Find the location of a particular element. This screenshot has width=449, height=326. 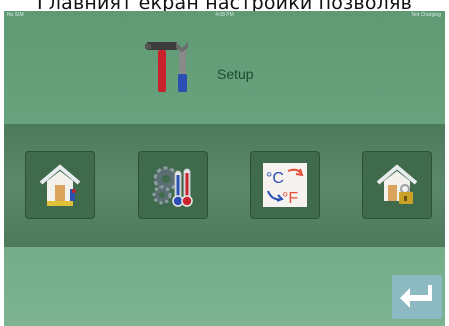

system-settings-tile is located at coordinates (173, 185).